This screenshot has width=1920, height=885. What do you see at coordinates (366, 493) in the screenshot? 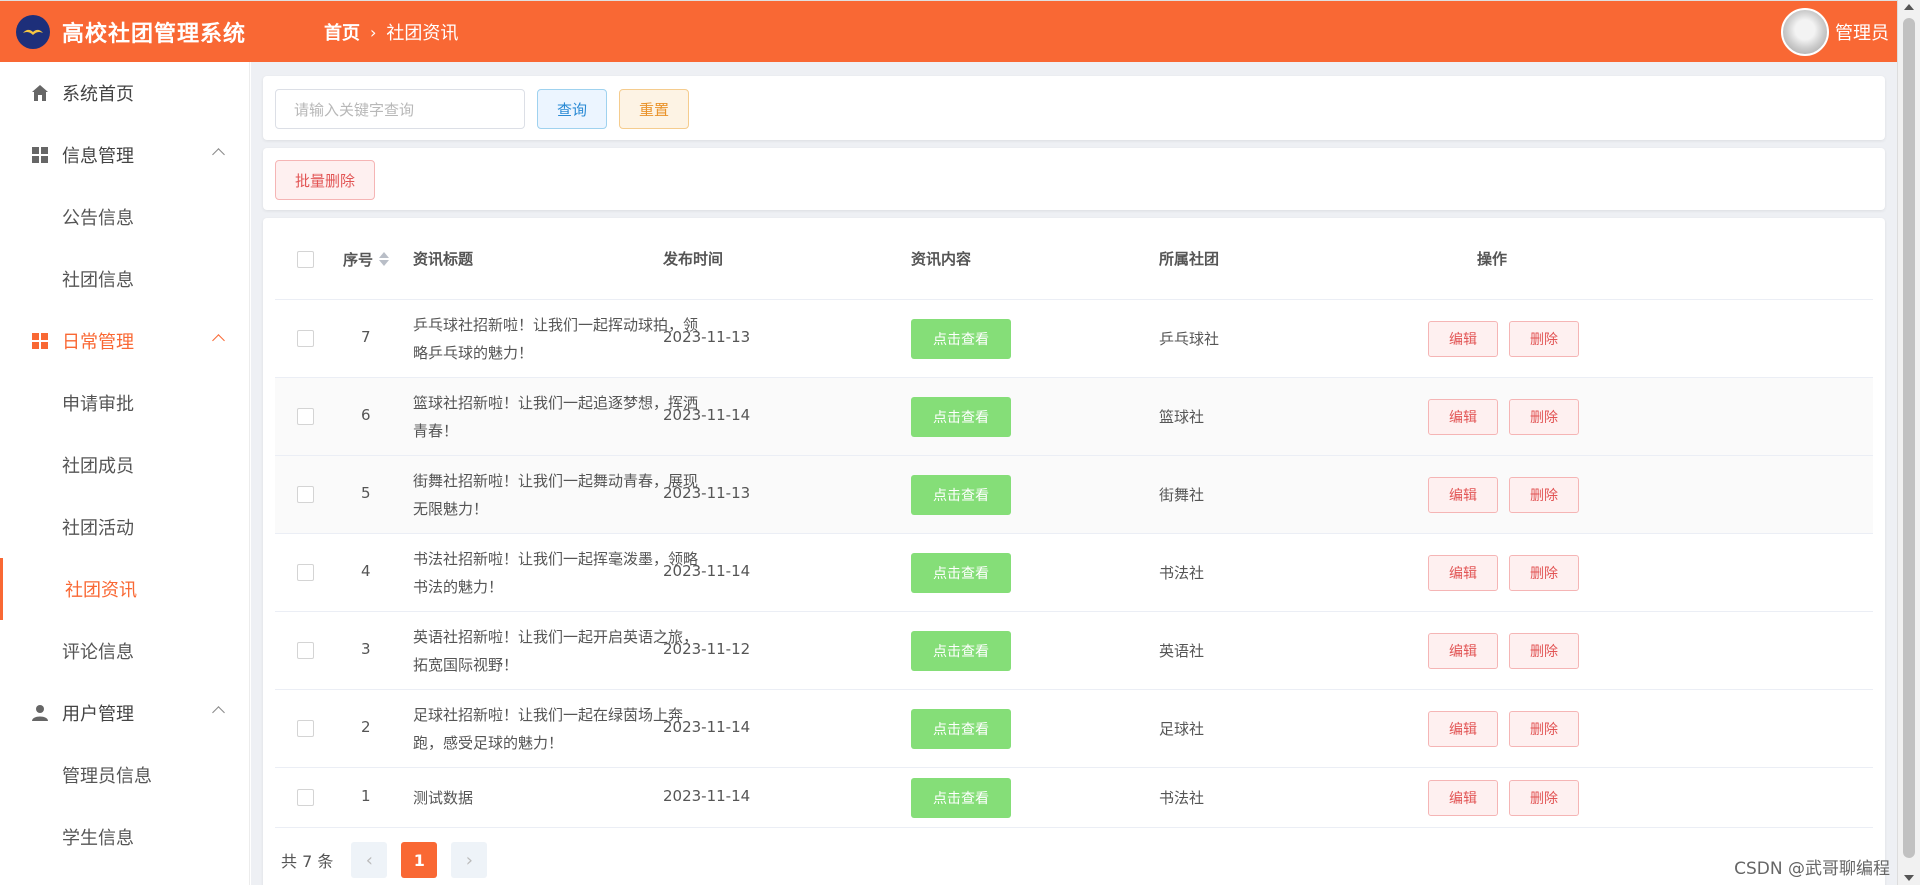
I see `row-index: 5` at bounding box center [366, 493].